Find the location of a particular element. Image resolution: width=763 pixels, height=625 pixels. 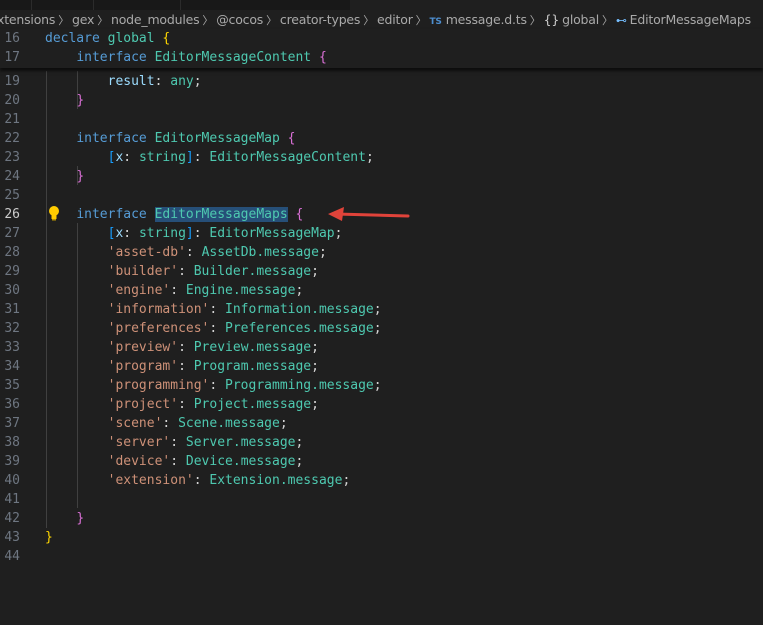

breadcrumb-namespace: global is located at coordinates (580, 19).